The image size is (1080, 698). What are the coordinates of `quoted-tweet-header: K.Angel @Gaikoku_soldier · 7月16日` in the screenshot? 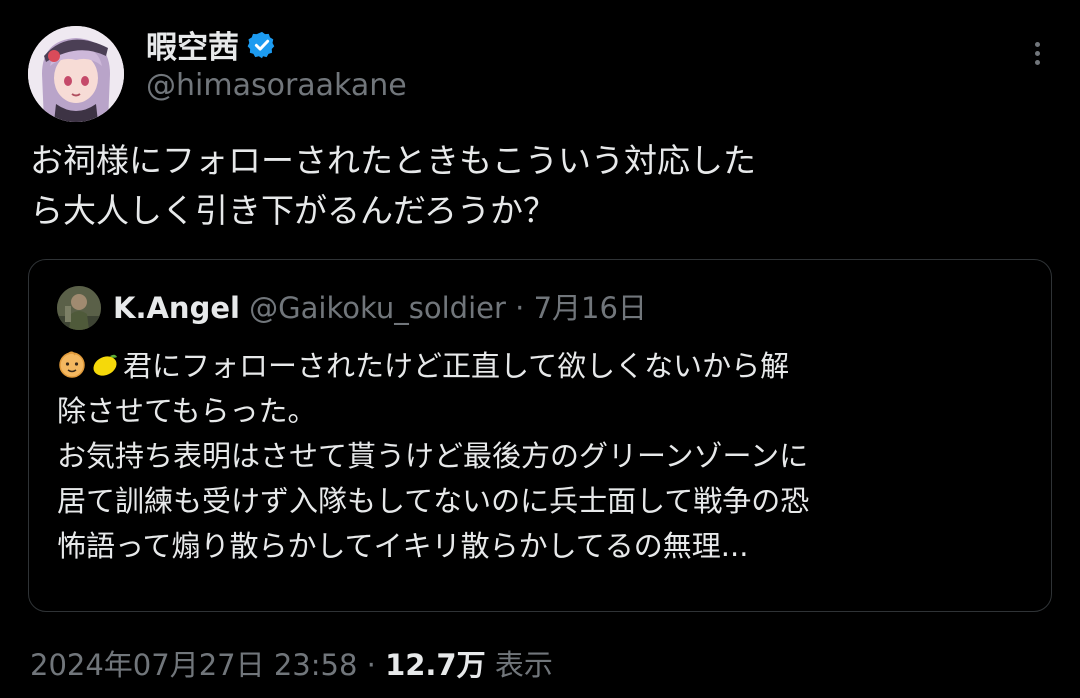 It's located at (380, 308).